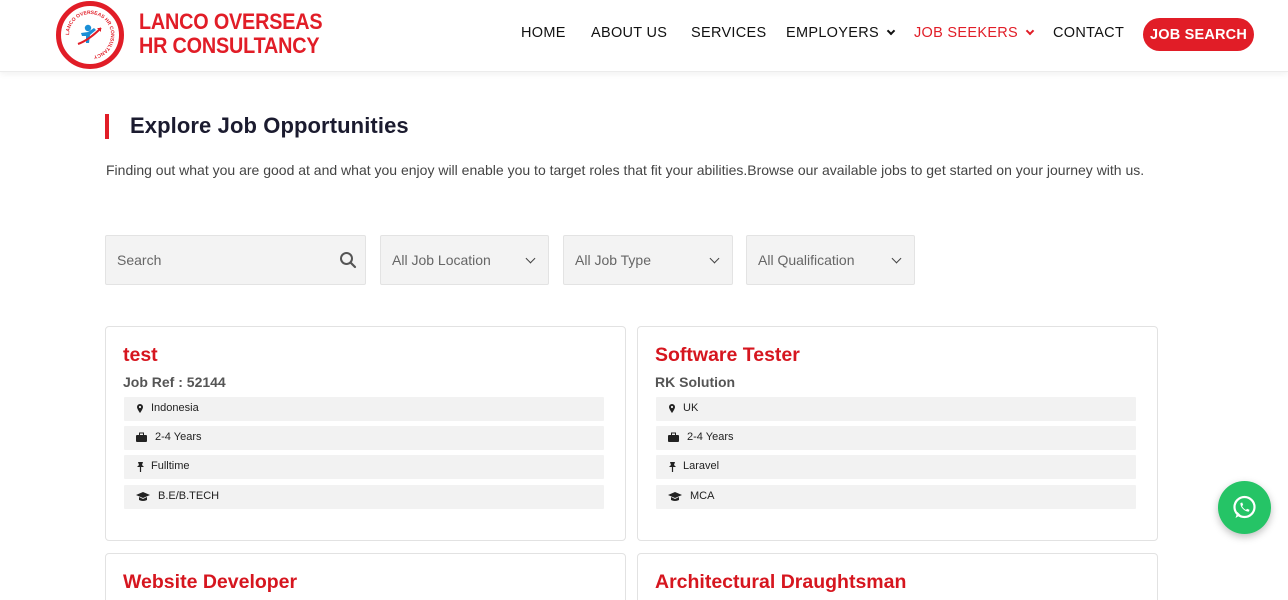 The width and height of the screenshot is (1288, 600). I want to click on nav-label: ABOUT US, so click(629, 33).